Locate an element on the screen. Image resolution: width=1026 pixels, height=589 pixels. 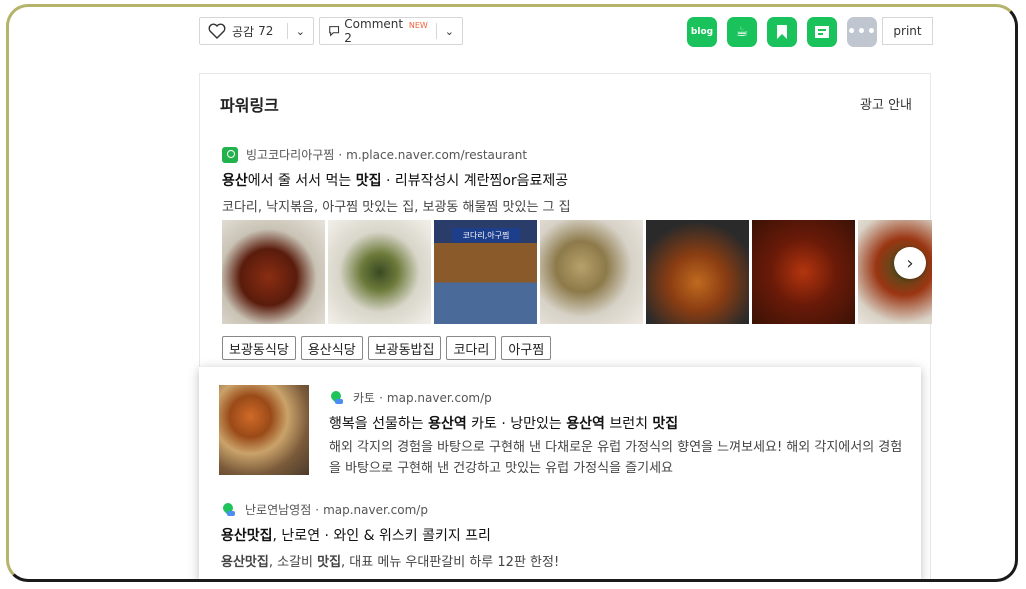
ad-info-link: 광고 안내 is located at coordinates (886, 103).